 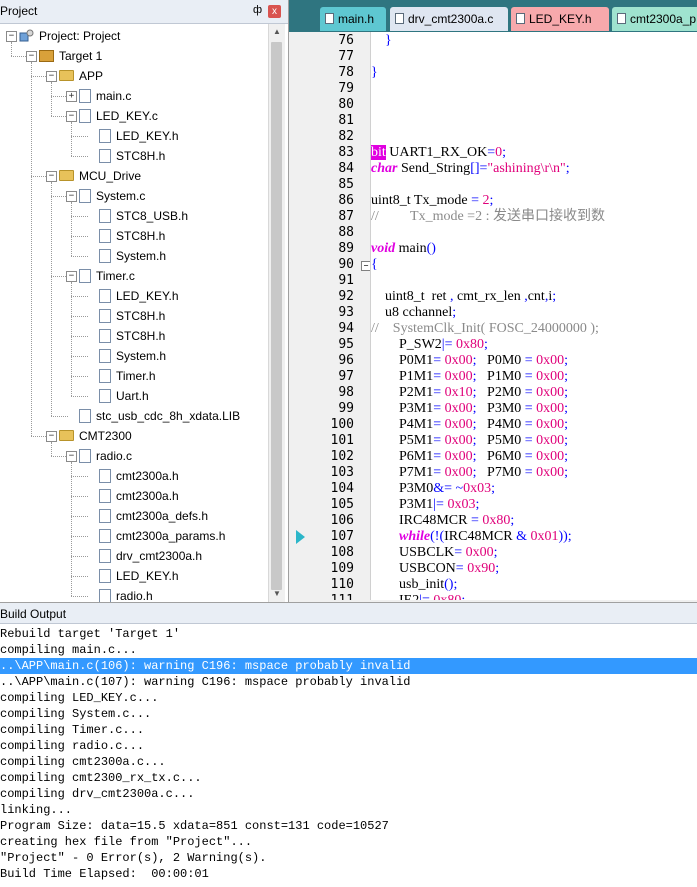 What do you see at coordinates (257, 10) in the screenshot?
I see `pin-icon: ф` at bounding box center [257, 10].